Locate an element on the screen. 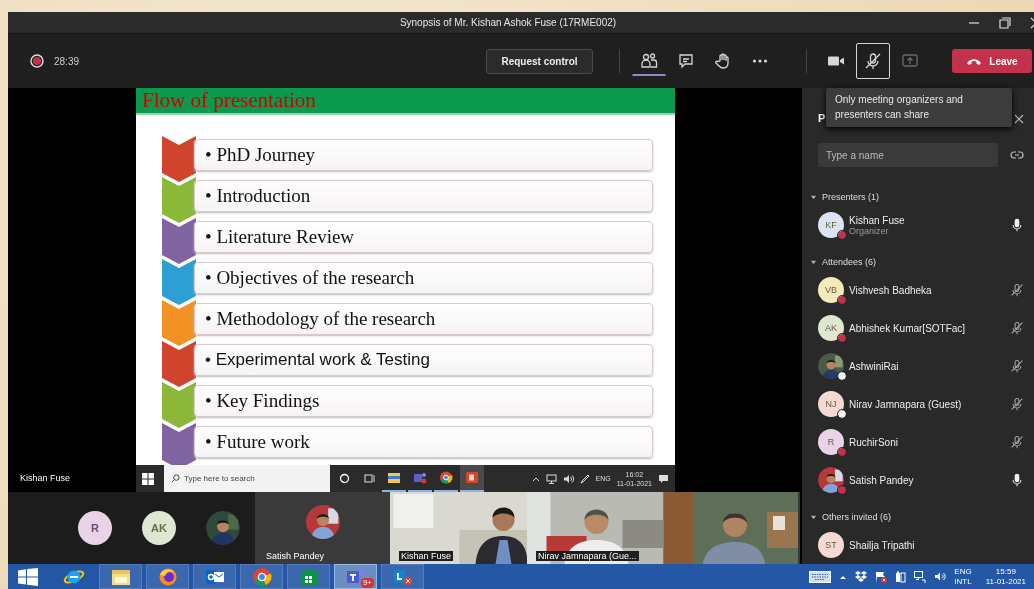  search-icon is located at coordinates (175, 478).